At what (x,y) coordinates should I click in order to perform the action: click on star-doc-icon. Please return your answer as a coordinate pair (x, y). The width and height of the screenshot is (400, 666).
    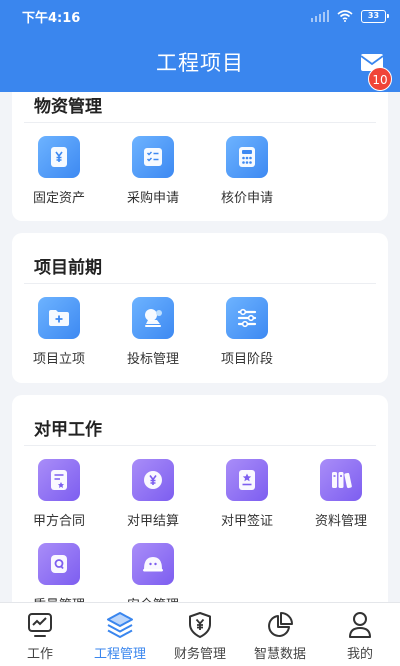
    Looking at the image, I should click on (247, 480).